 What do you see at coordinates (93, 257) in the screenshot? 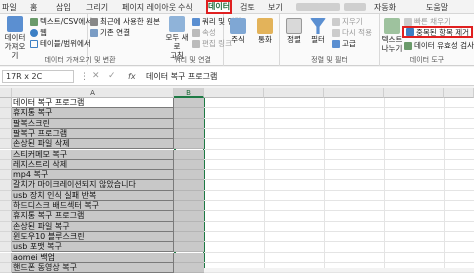
I see `cell-a: aomei 백업` at bounding box center [93, 257].